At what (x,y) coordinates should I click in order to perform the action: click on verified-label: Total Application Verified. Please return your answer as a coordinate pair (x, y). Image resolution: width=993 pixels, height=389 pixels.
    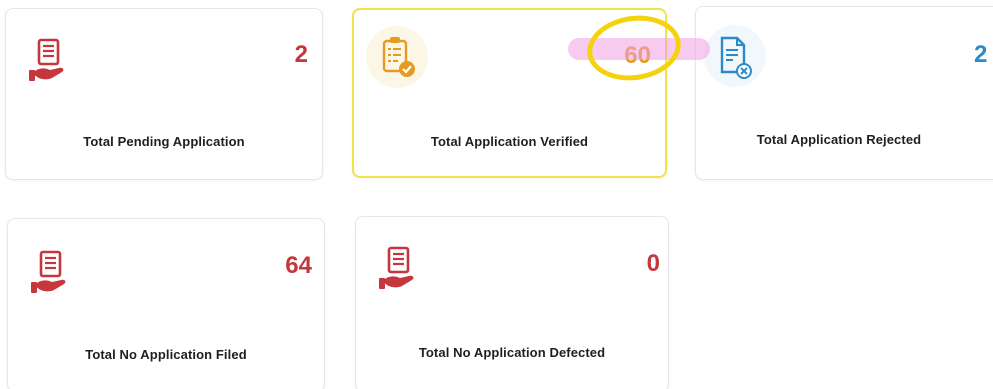
    Looking at the image, I should click on (509, 141).